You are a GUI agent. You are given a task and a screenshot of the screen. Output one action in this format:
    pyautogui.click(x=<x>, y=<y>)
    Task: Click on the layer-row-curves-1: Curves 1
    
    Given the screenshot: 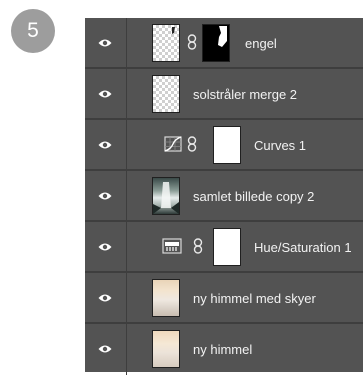 What is the action you would take?
    pyautogui.click(x=224, y=145)
    